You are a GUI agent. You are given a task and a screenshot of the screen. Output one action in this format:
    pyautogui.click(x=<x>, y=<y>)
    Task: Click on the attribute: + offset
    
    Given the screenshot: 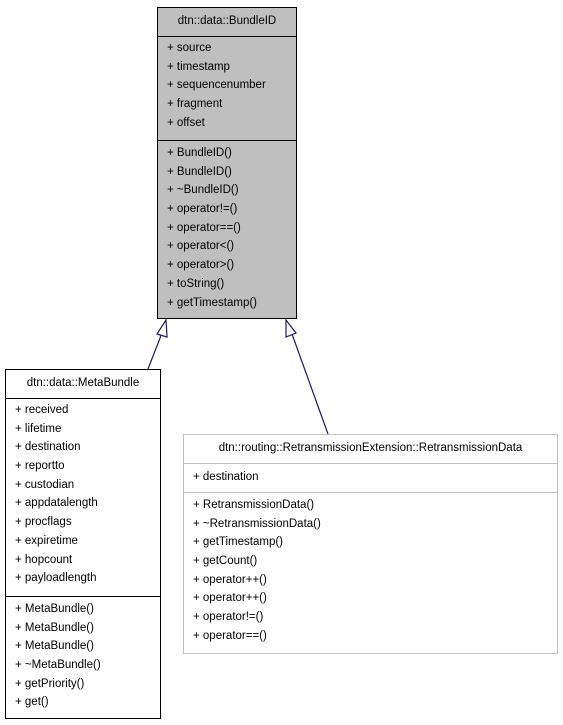 What is the action you would take?
    pyautogui.click(x=186, y=122)
    